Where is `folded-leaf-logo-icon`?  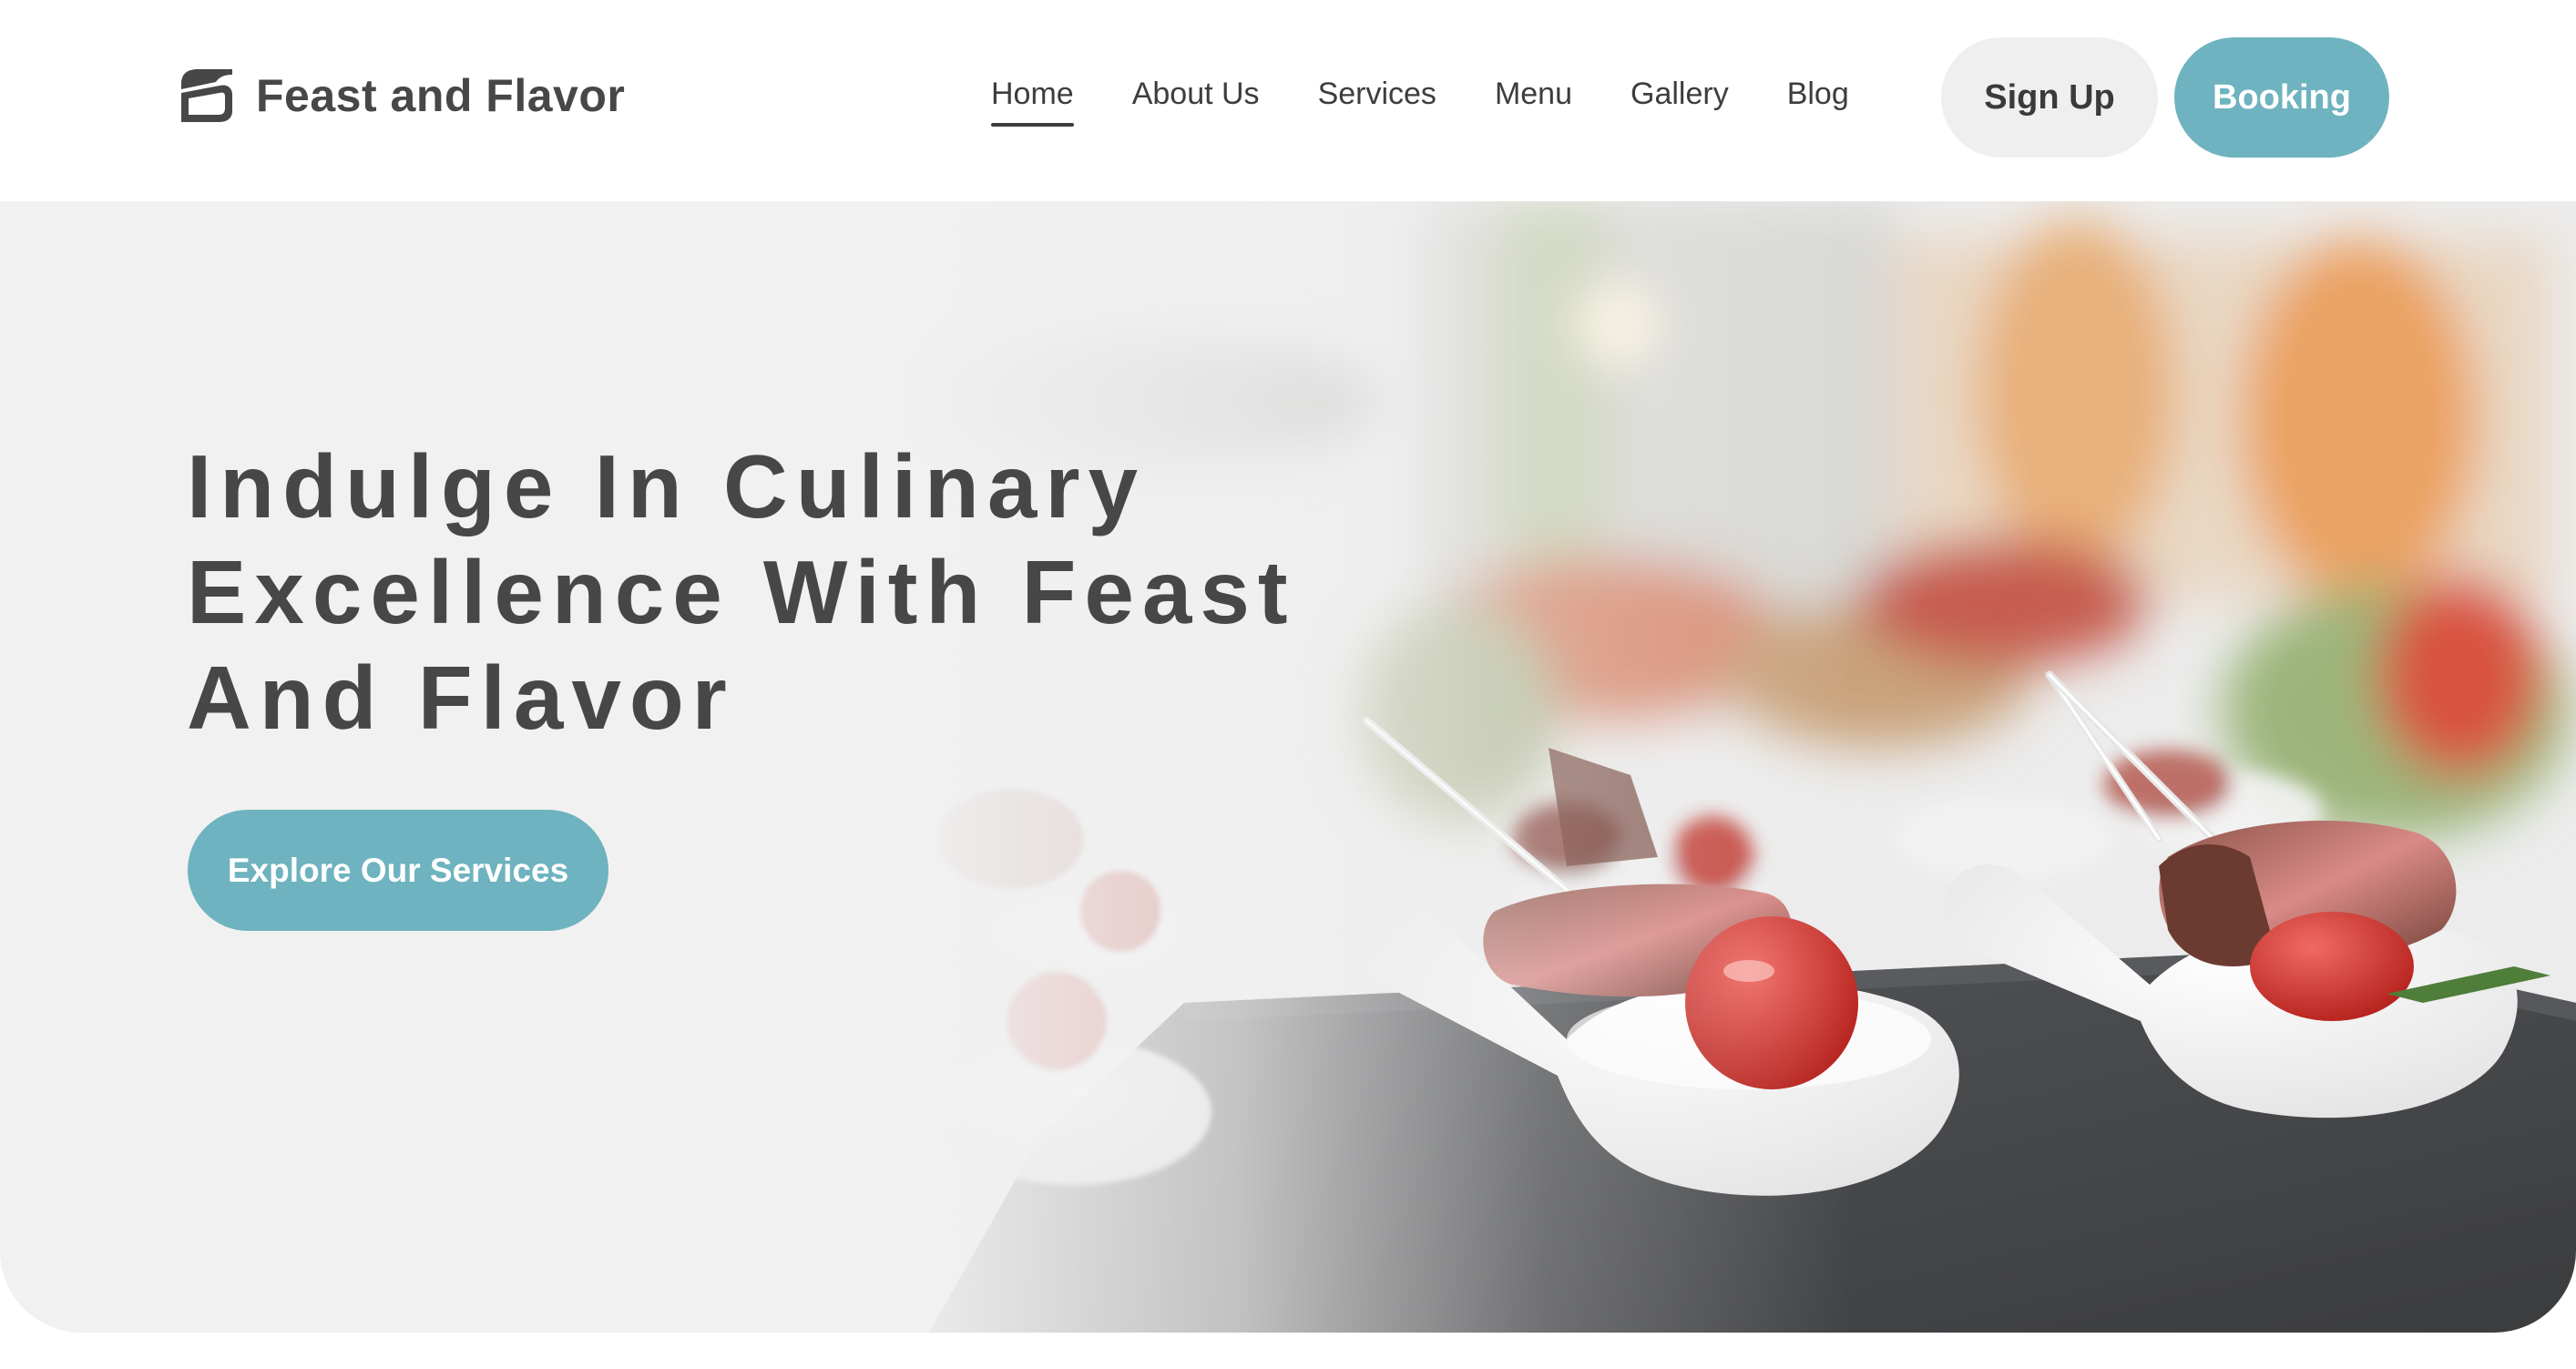
folded-leaf-logo-icon is located at coordinates (207, 95).